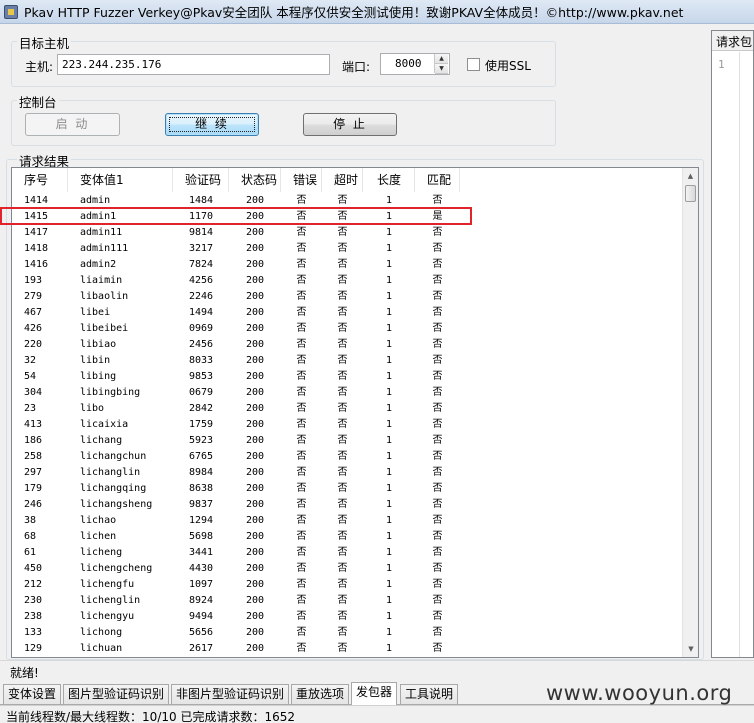 The image size is (754, 723). What do you see at coordinates (201, 264) in the screenshot?
I see `cell-captcha: 7824` at bounding box center [201, 264].